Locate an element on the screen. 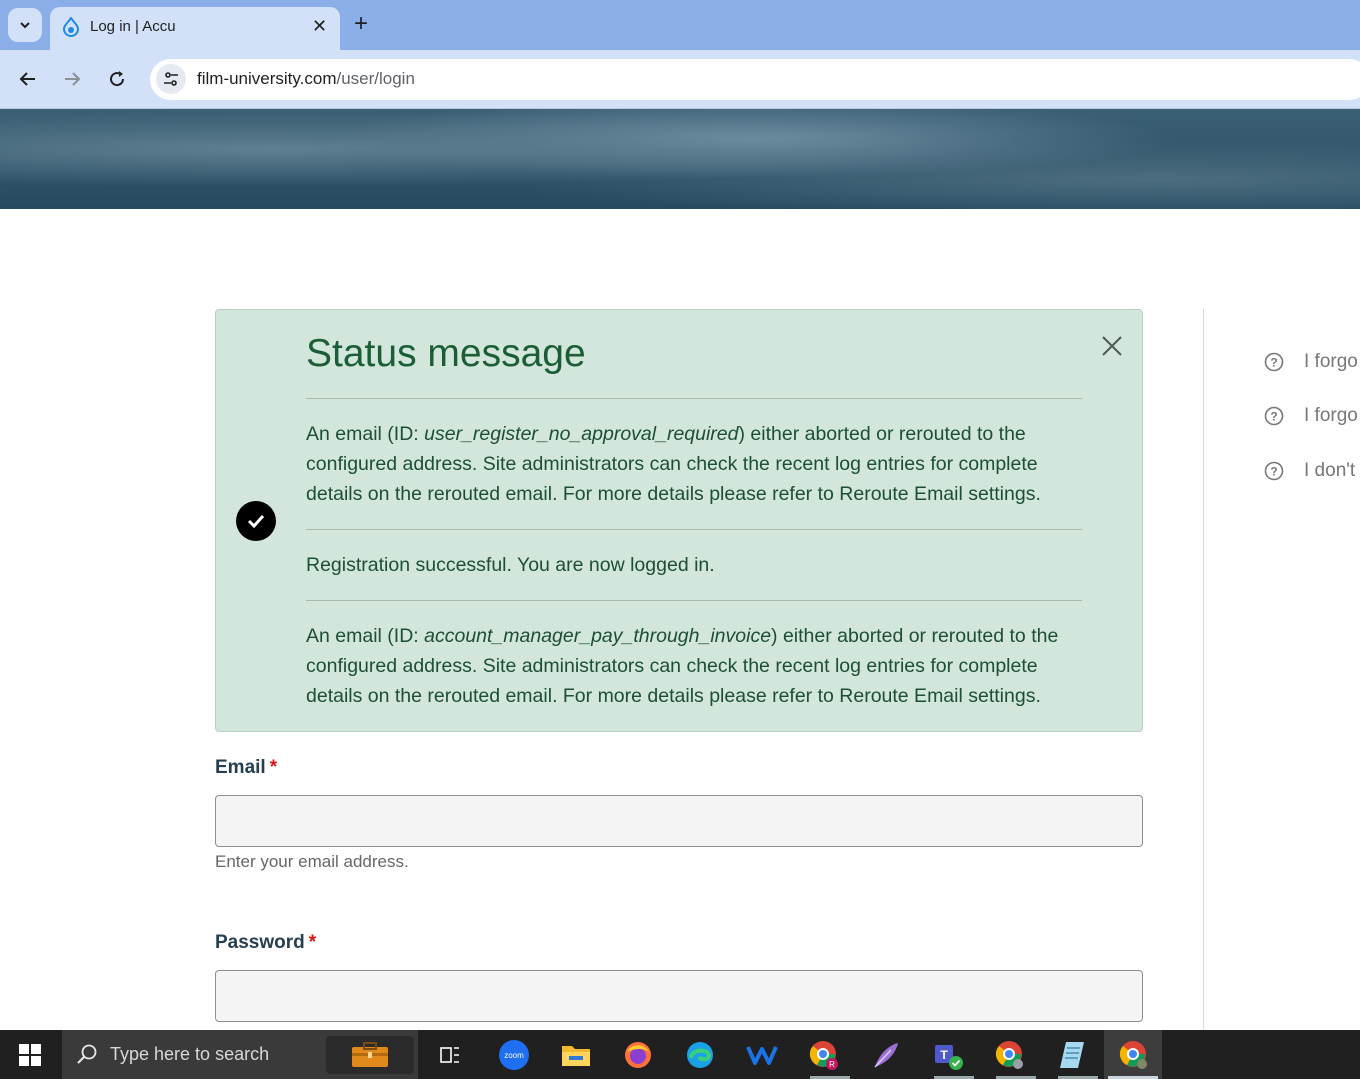  tune-icon is located at coordinates (171, 79).